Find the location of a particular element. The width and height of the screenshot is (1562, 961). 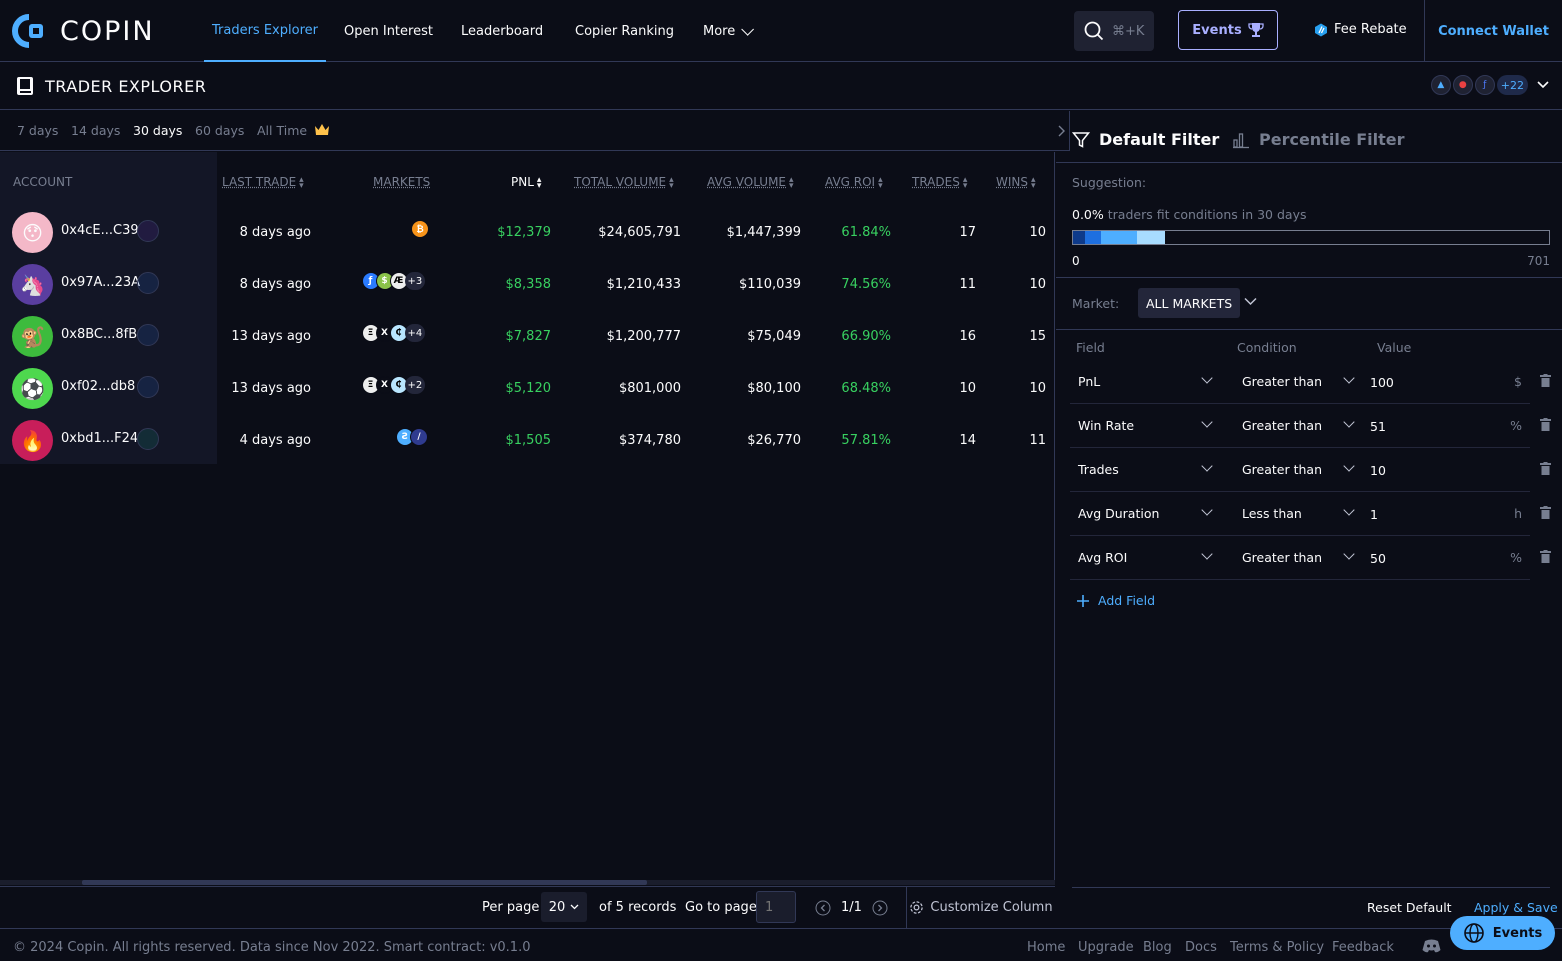

tab-default-filter: Default Filter is located at coordinates (1145, 139).